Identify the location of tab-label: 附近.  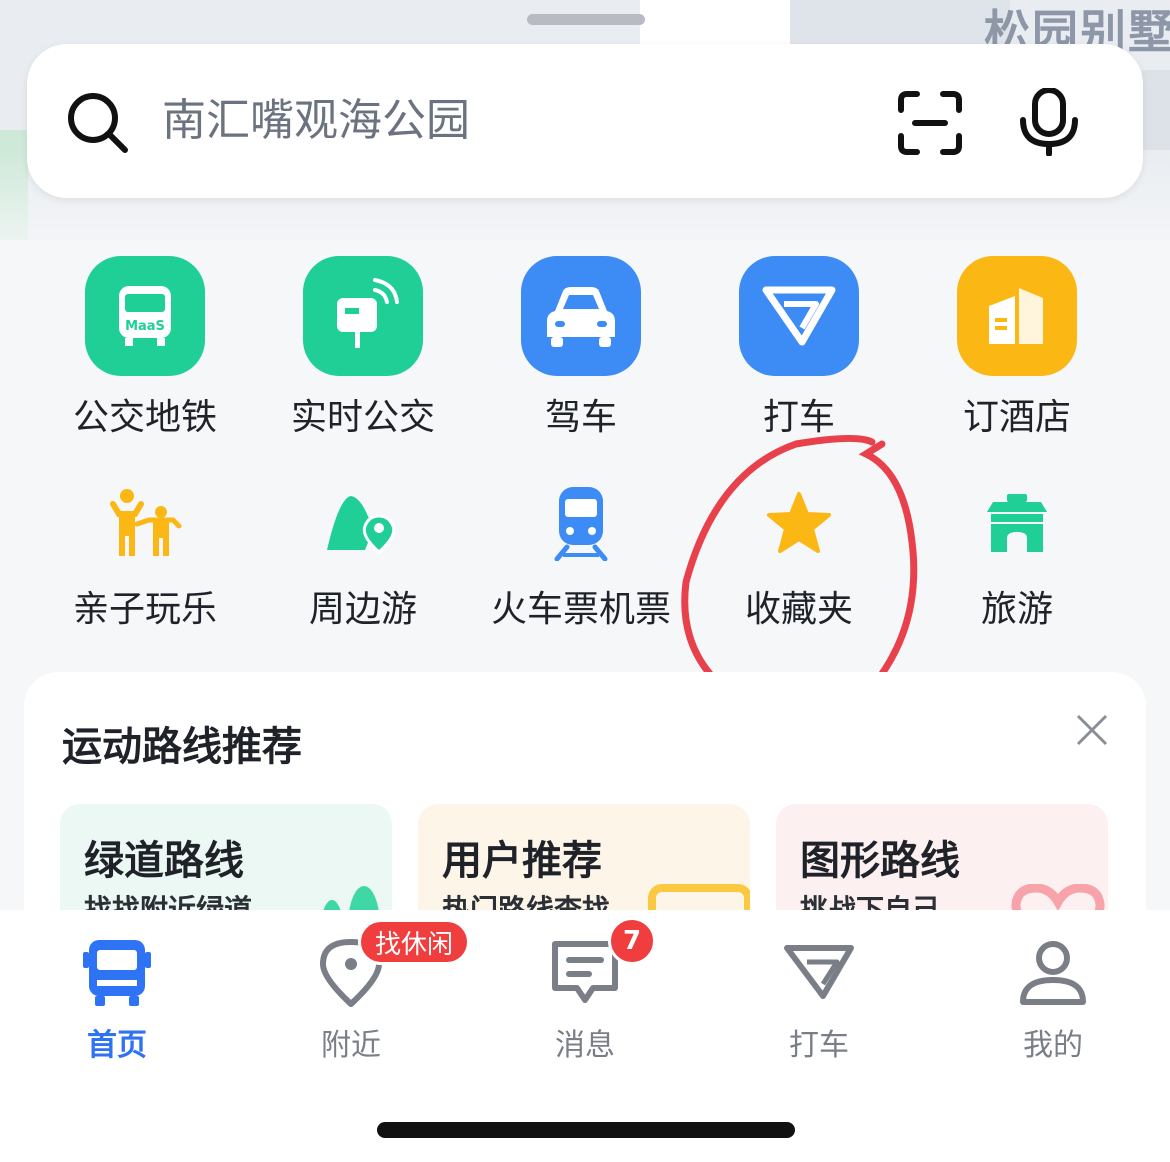
(351, 1045).